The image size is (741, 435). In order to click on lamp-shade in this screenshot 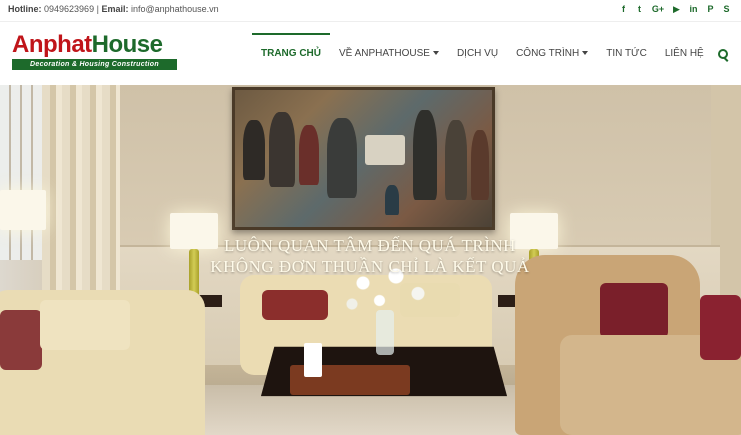, I will do `click(23, 210)`.